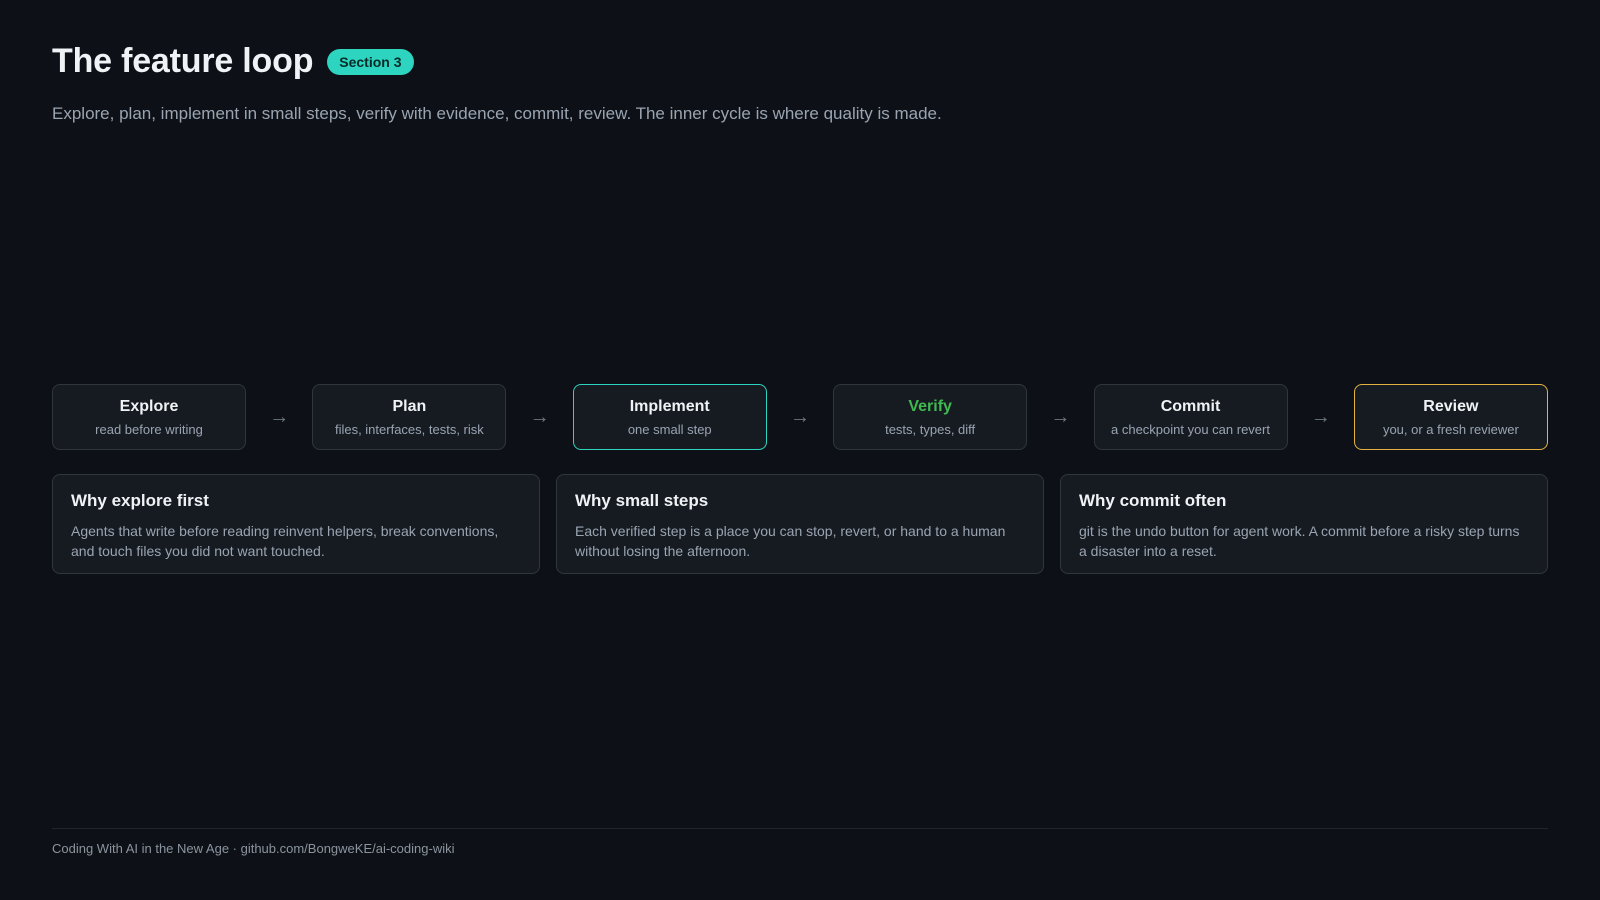 The height and width of the screenshot is (900, 1600). What do you see at coordinates (1190, 429) in the screenshot?
I see `step-description: a checkpoint you can revert` at bounding box center [1190, 429].